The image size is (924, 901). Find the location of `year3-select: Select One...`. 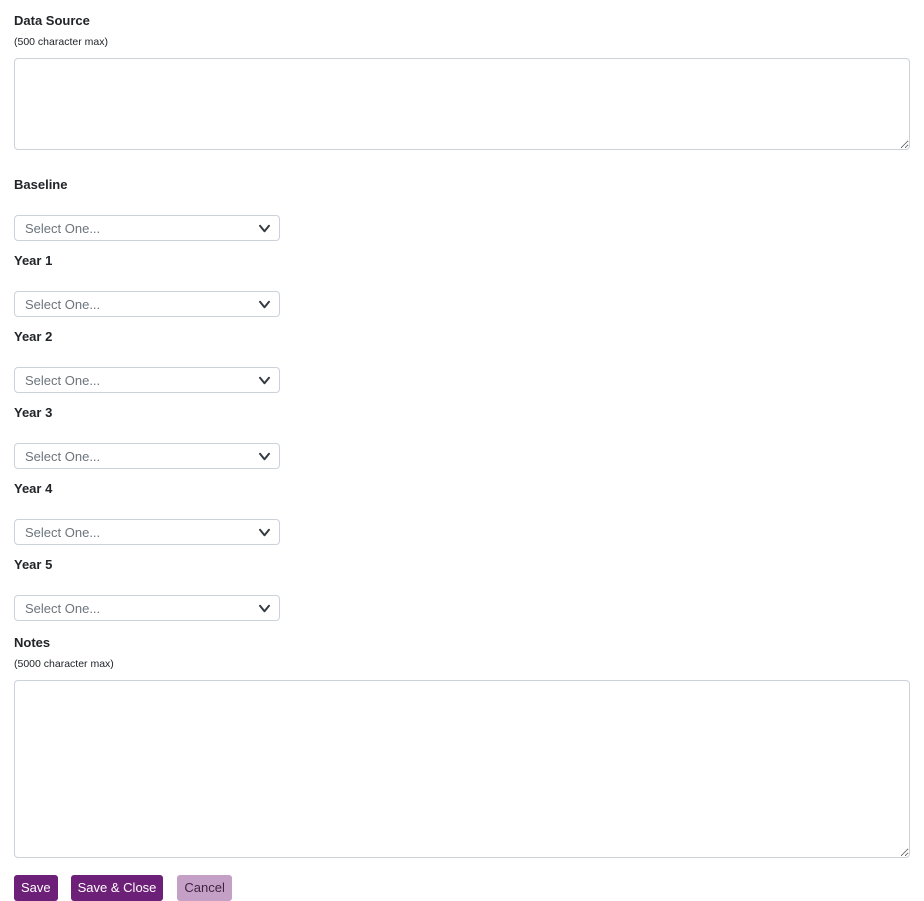

year3-select: Select One... is located at coordinates (147, 456).